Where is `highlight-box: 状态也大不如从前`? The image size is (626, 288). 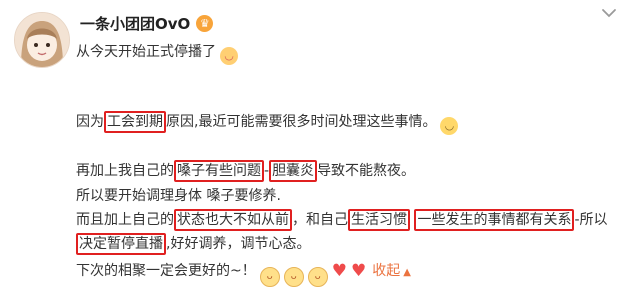
highlight-box: 状态也大不如从前 is located at coordinates (233, 220).